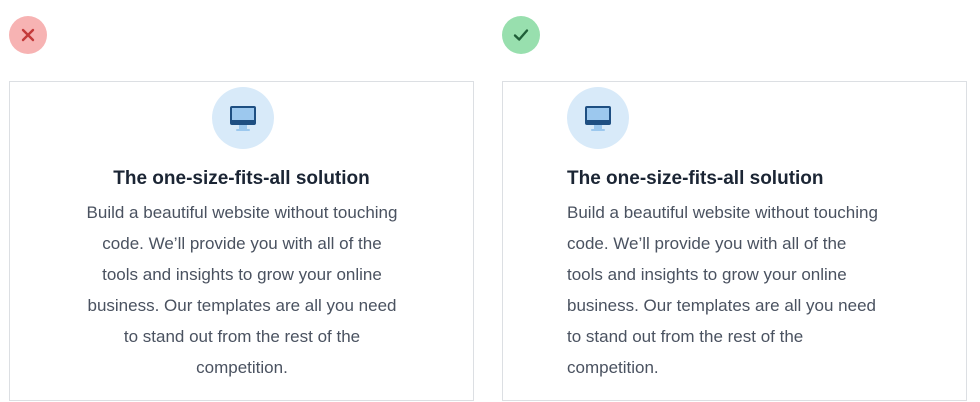  I want to click on incorrect-badge, so click(28, 35).